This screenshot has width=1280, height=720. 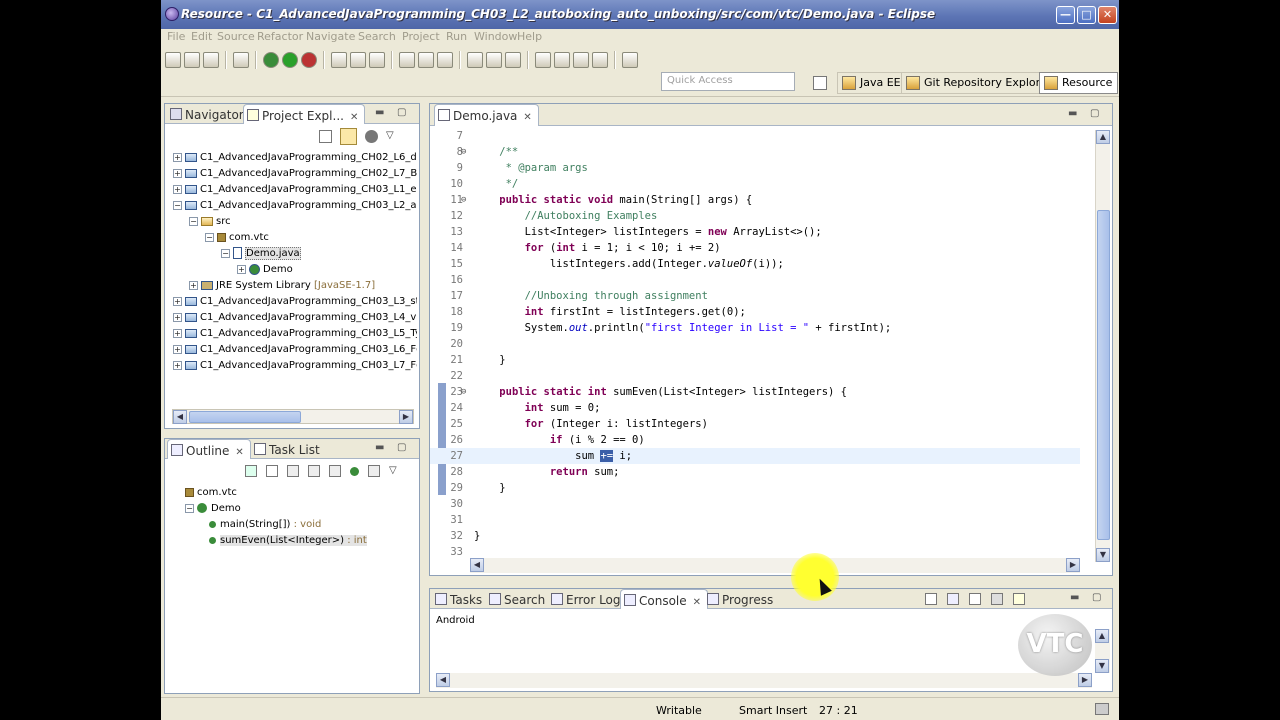 I want to click on menu-edit: Edit, so click(x=201, y=36).